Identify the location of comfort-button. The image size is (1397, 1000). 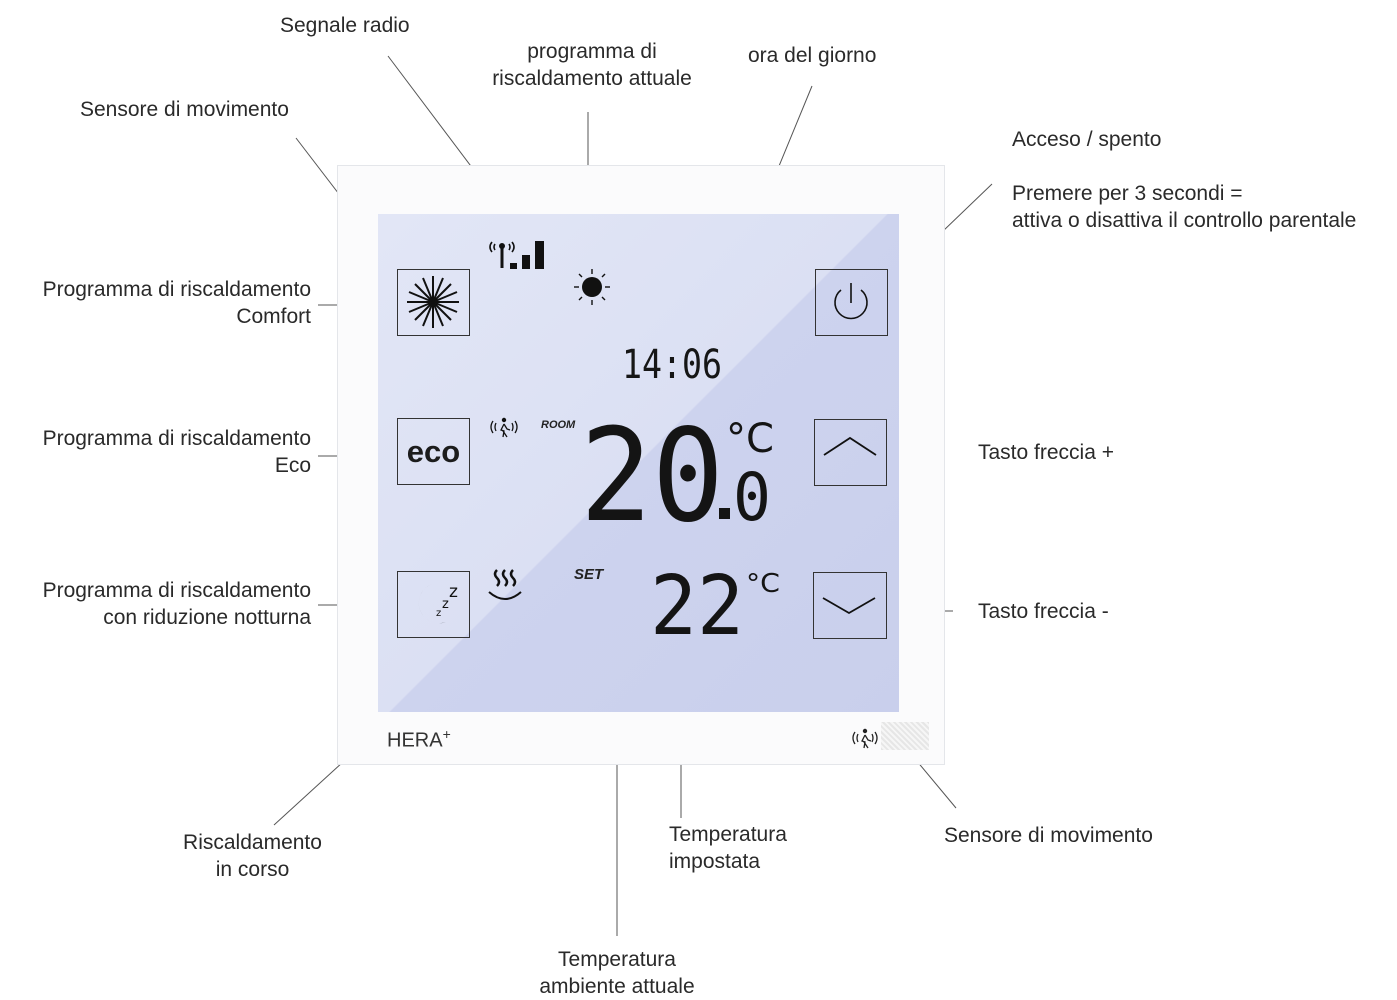
(433, 302).